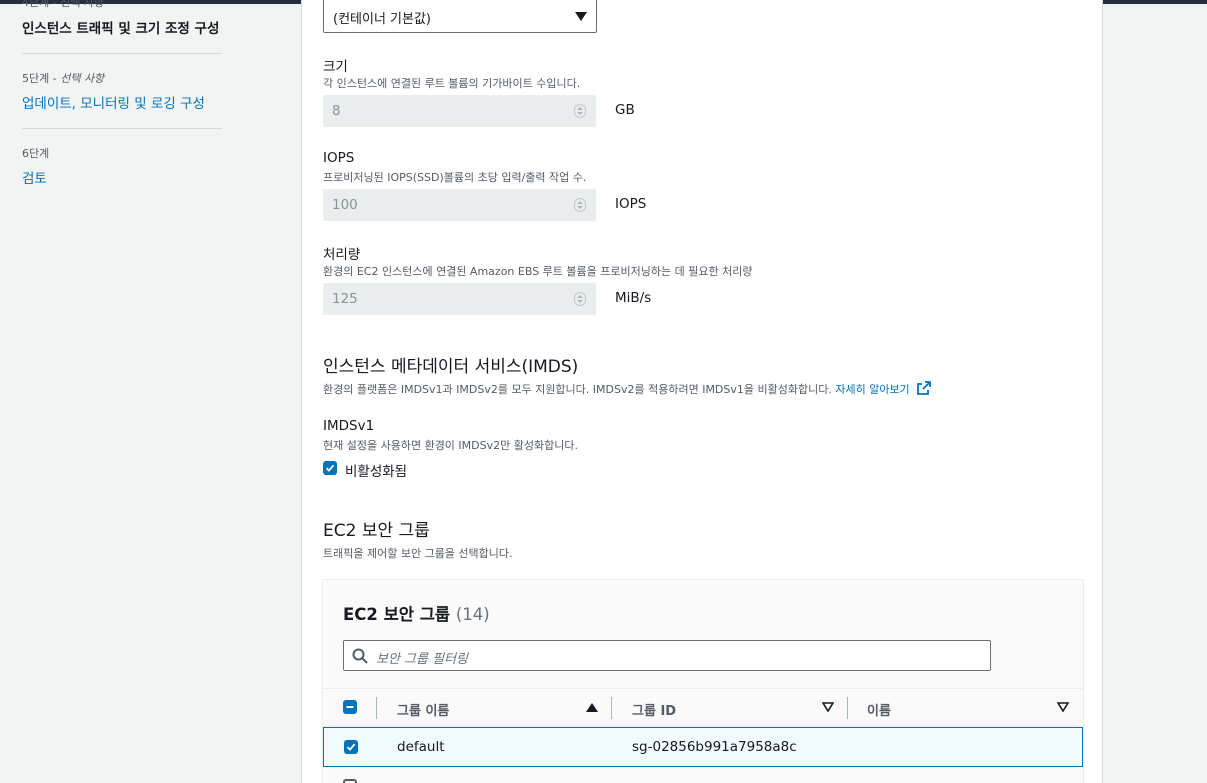  What do you see at coordinates (345, 299) in the screenshot?
I see `throughput-value: 125` at bounding box center [345, 299].